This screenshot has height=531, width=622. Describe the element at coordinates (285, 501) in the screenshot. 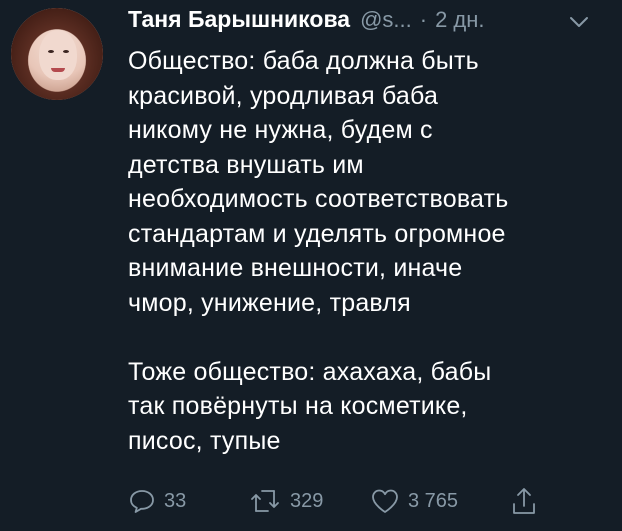

I see `retweet-button: 329` at that location.